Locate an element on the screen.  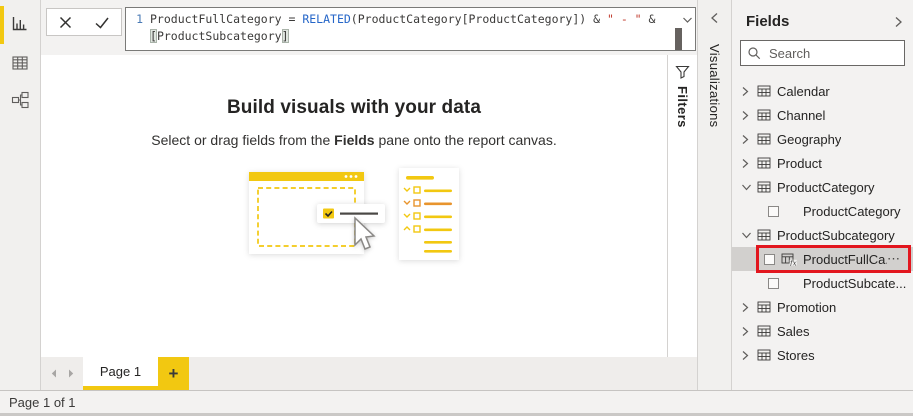
fields-item-table-product: Product is located at coordinates (822, 163).